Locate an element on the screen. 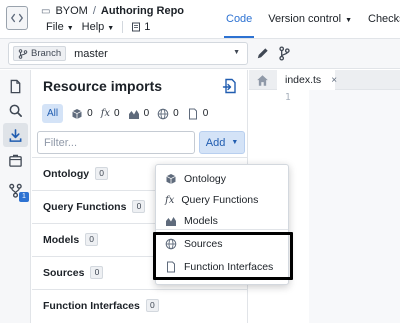 The image size is (400, 323). branch-tag: Branch is located at coordinates (40, 53).